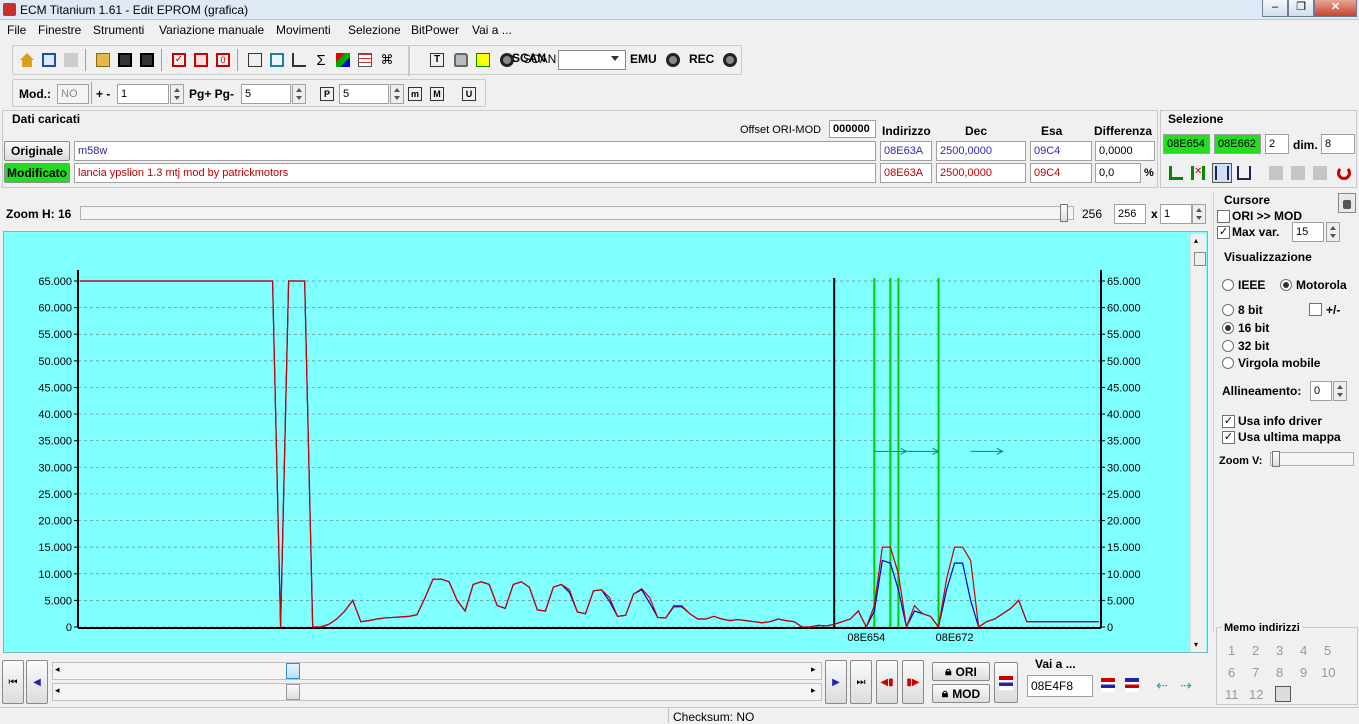  What do you see at coordinates (1283, 694) in the screenshot?
I see `memo-edit-icon` at bounding box center [1283, 694].